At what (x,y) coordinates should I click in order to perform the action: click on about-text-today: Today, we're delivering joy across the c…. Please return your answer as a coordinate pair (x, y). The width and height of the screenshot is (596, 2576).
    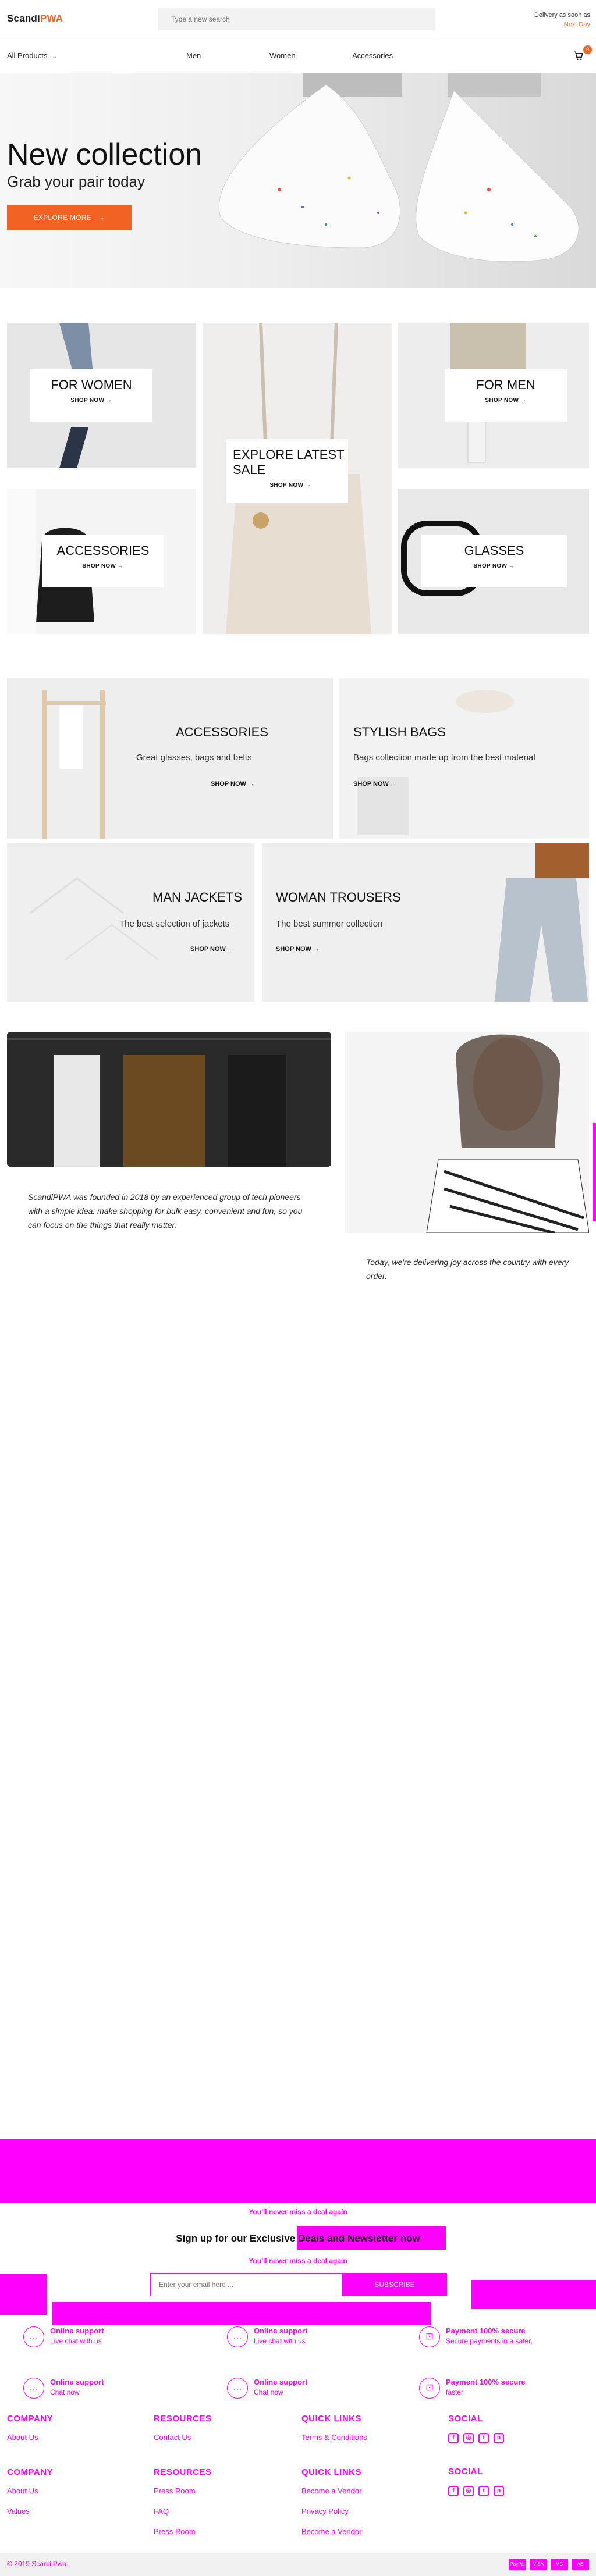
    Looking at the image, I should click on (467, 1269).